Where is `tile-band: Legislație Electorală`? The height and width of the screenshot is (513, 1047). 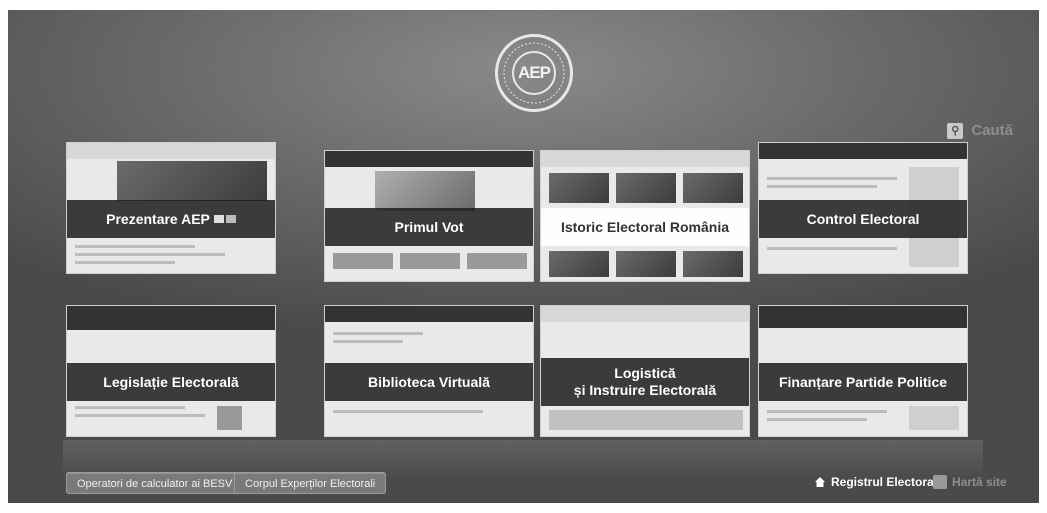 tile-band: Legislație Electorală is located at coordinates (171, 382).